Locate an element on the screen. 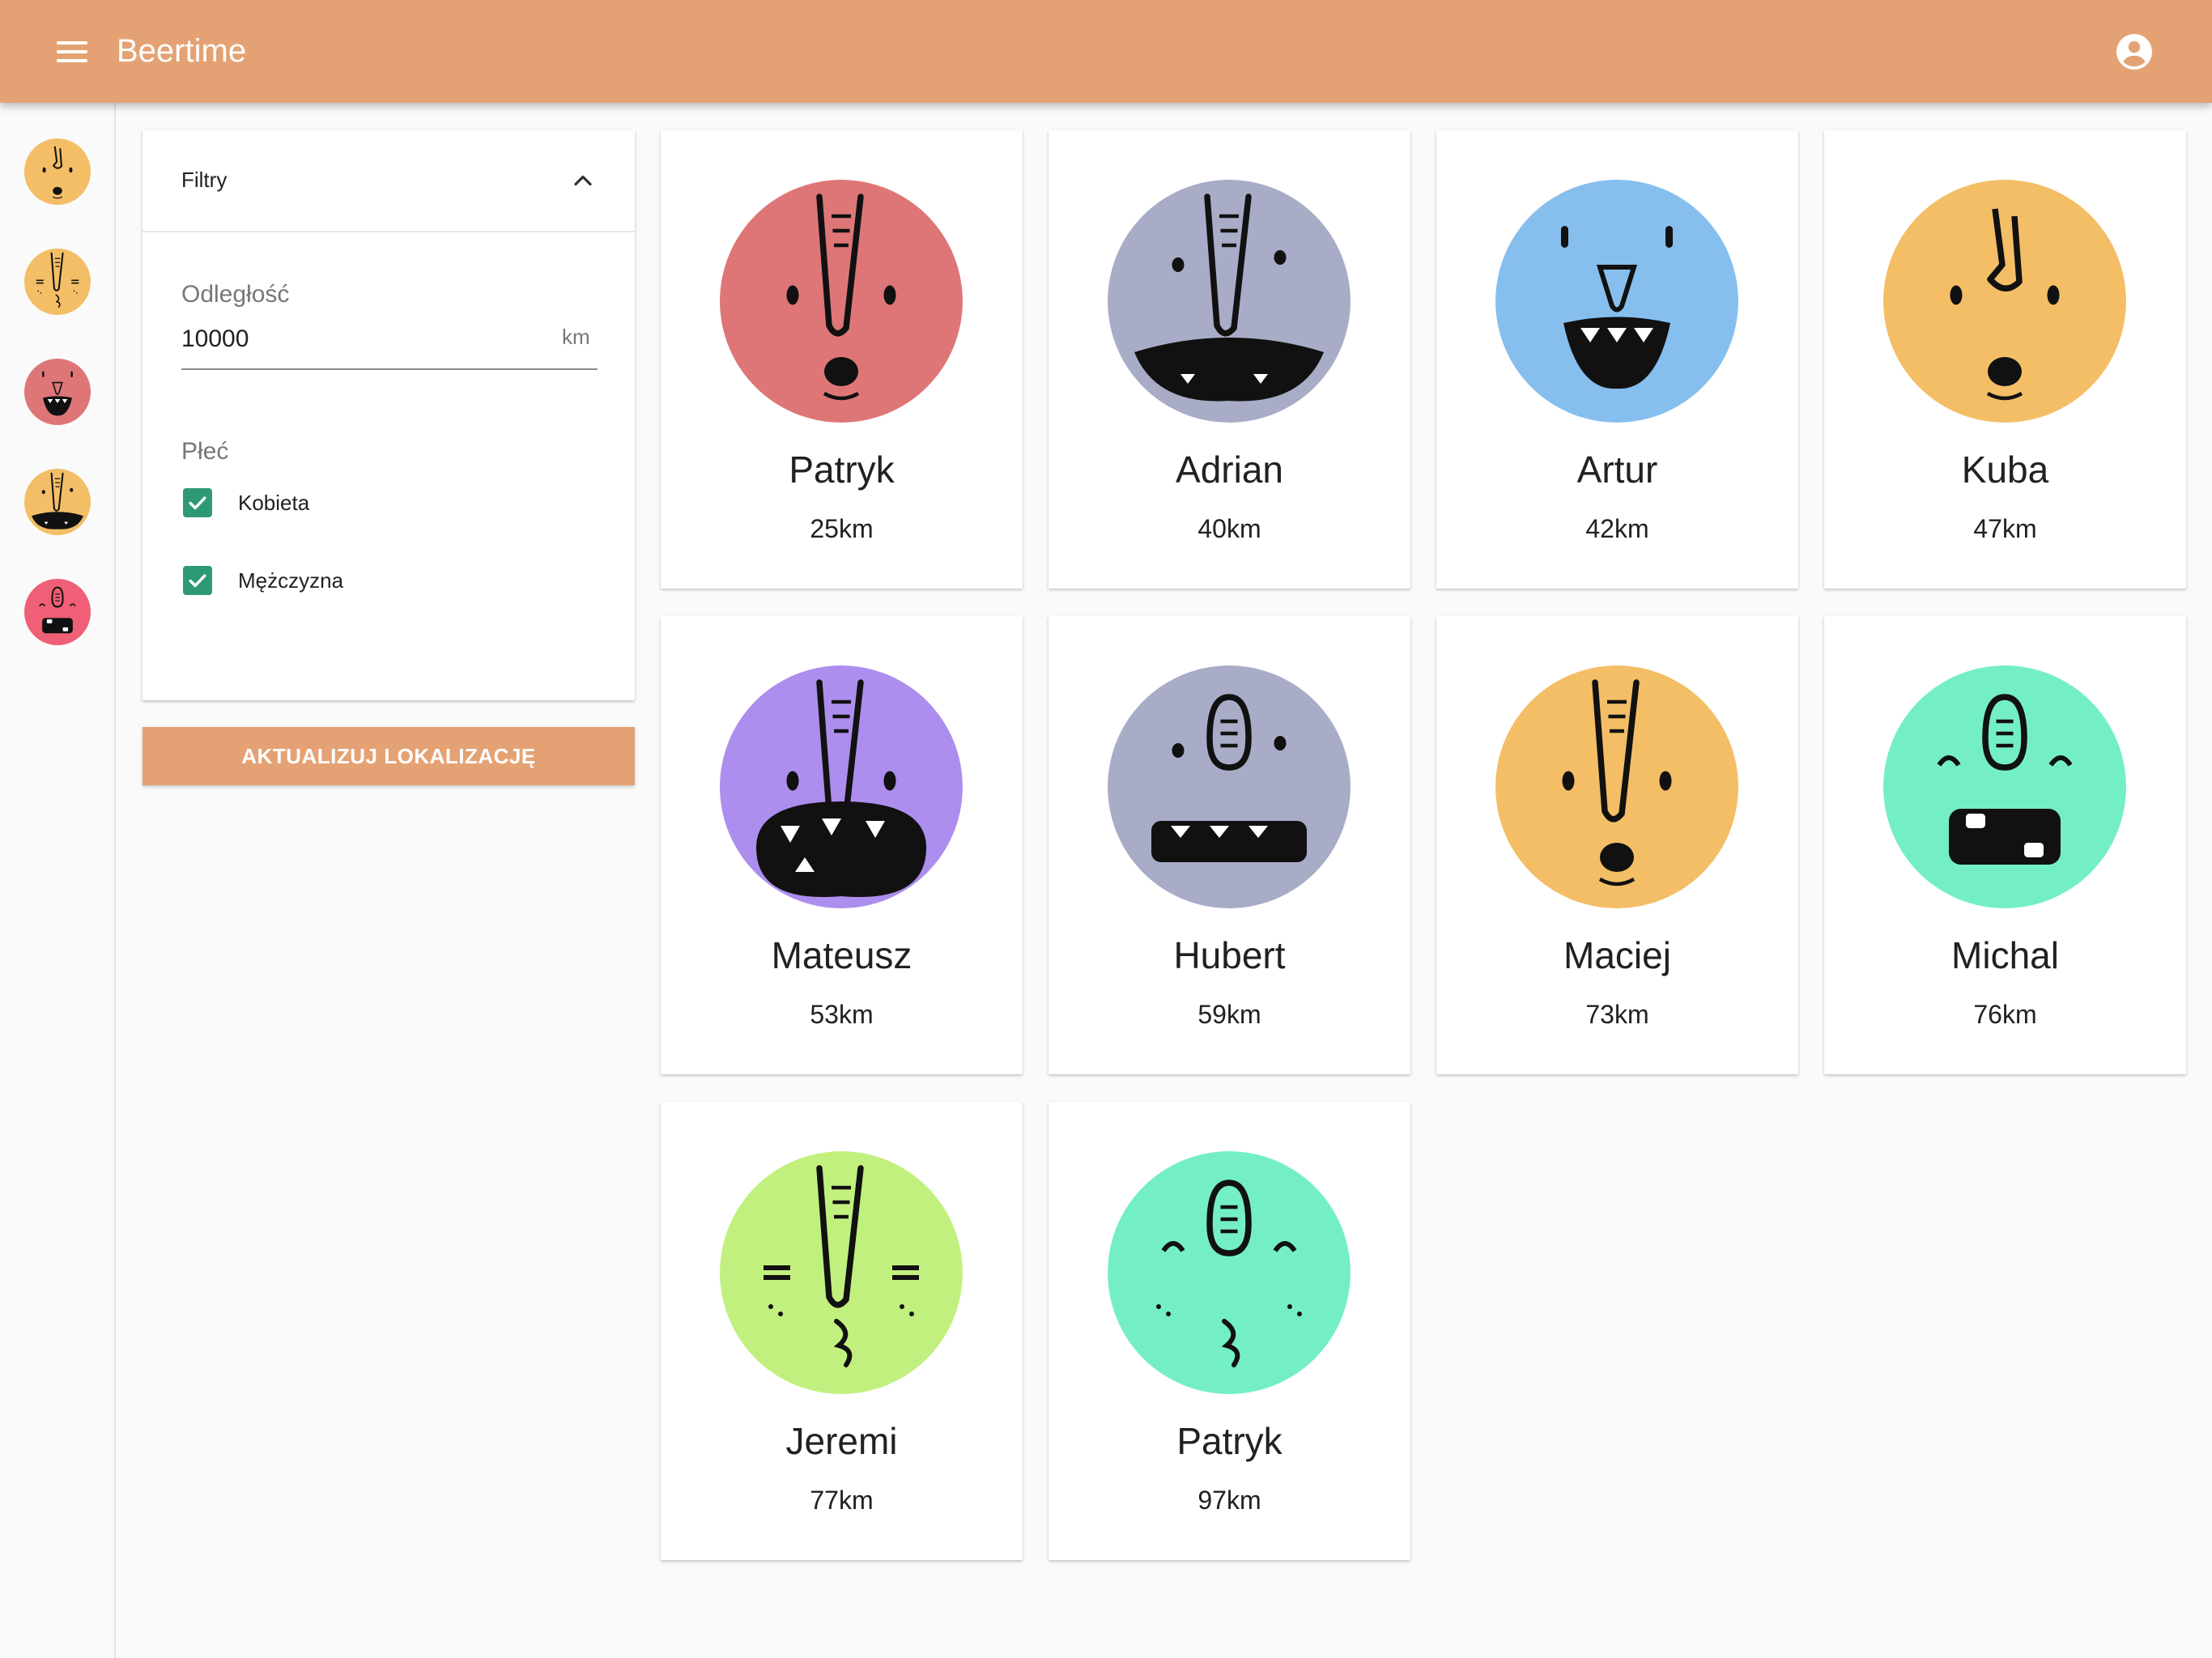  checkbox-label: Kobieta is located at coordinates (274, 502).